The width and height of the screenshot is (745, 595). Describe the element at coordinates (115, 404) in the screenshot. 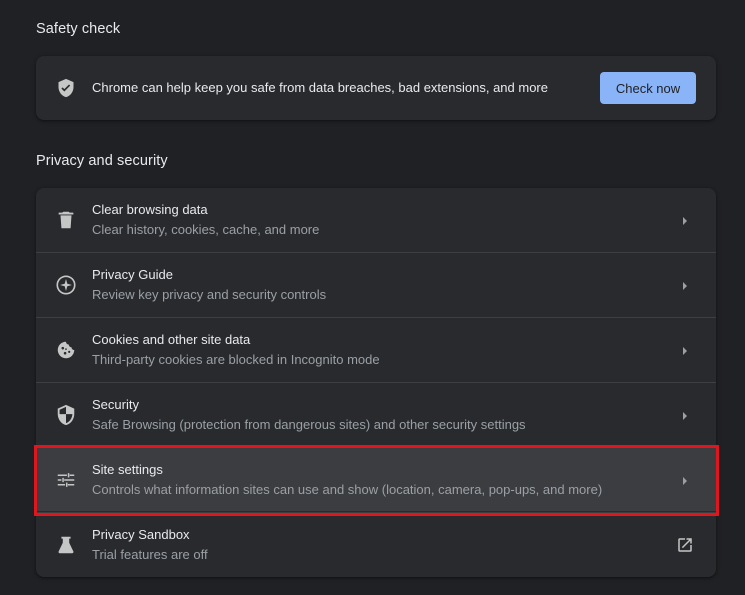

I see `row-title: Security` at that location.